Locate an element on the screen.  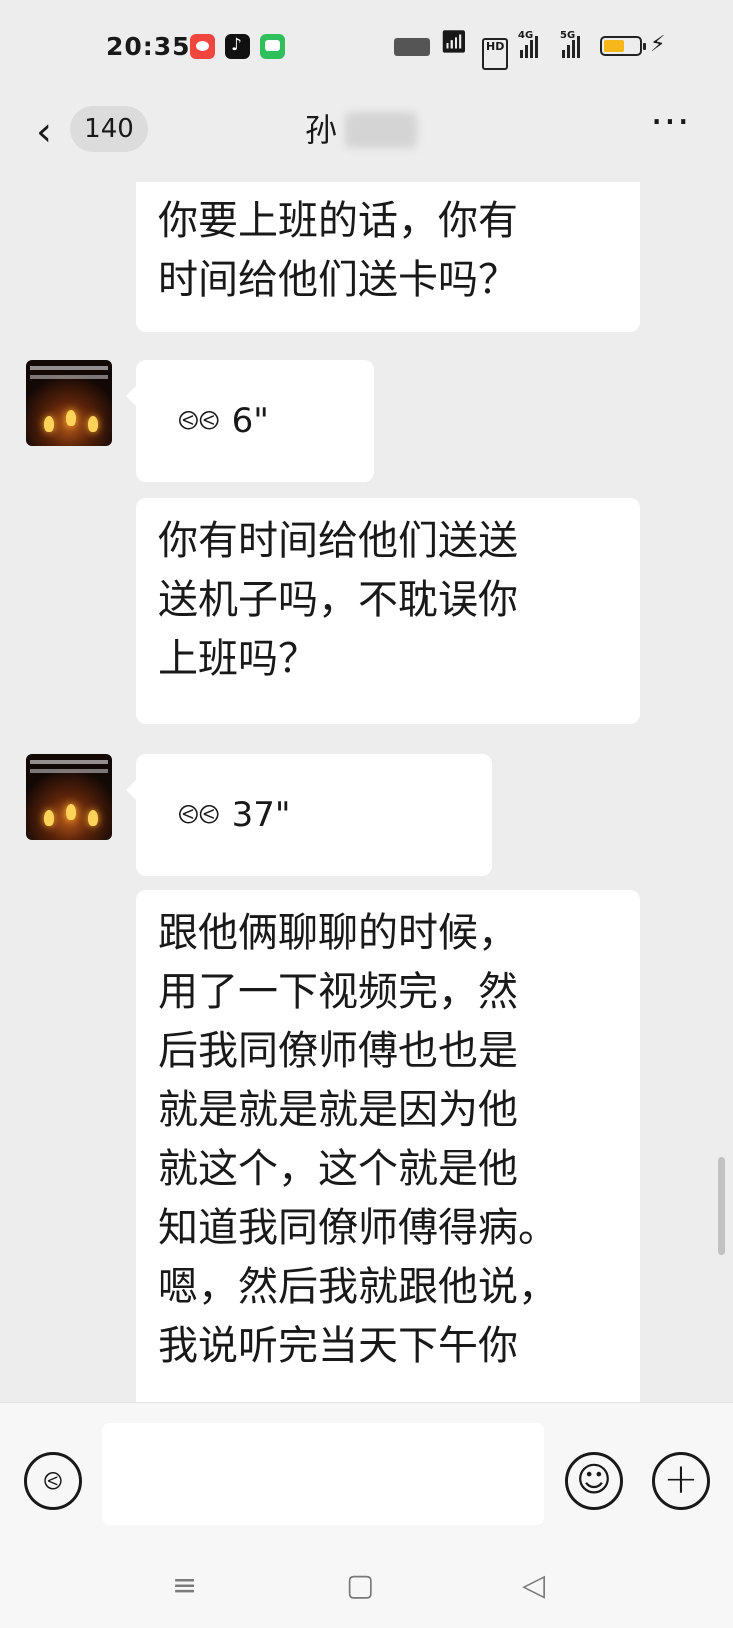
hd-badge: HD is located at coordinates (495, 54).